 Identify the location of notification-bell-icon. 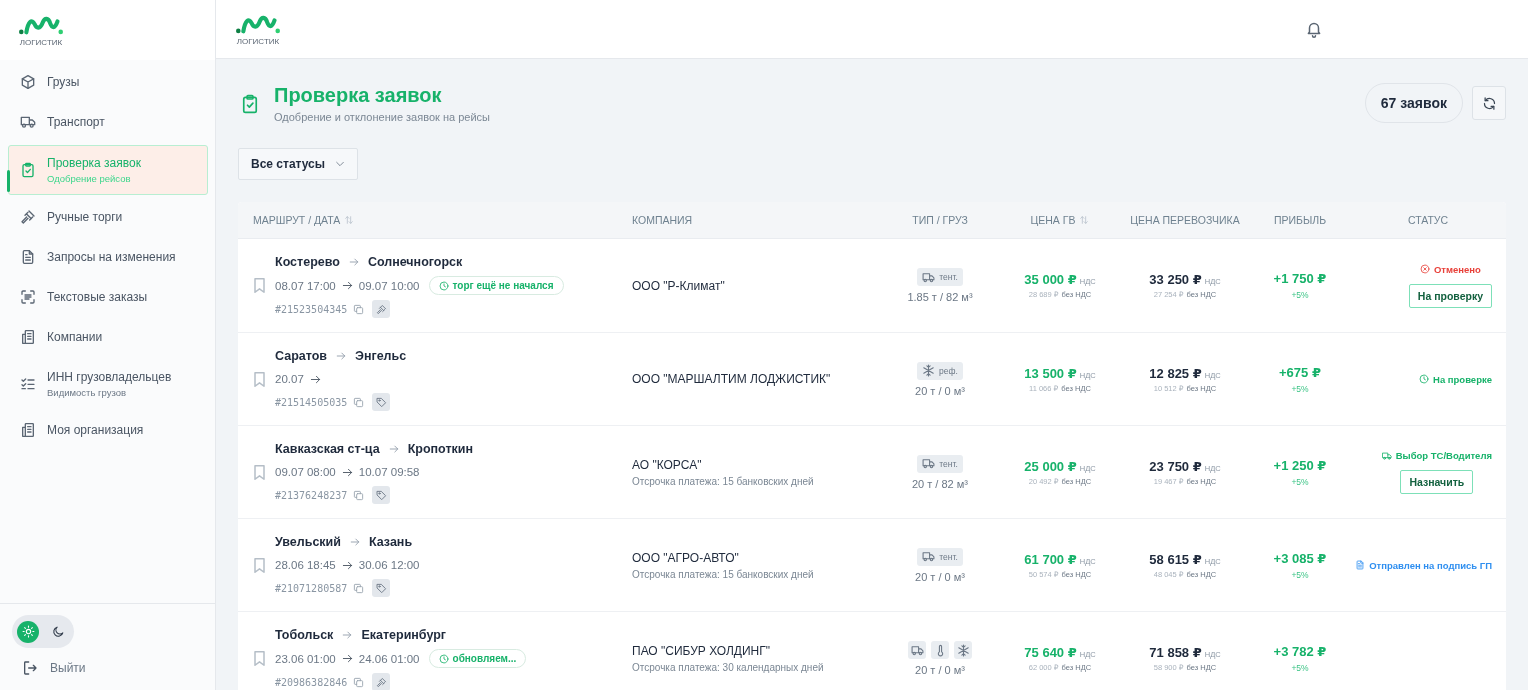
(1314, 29).